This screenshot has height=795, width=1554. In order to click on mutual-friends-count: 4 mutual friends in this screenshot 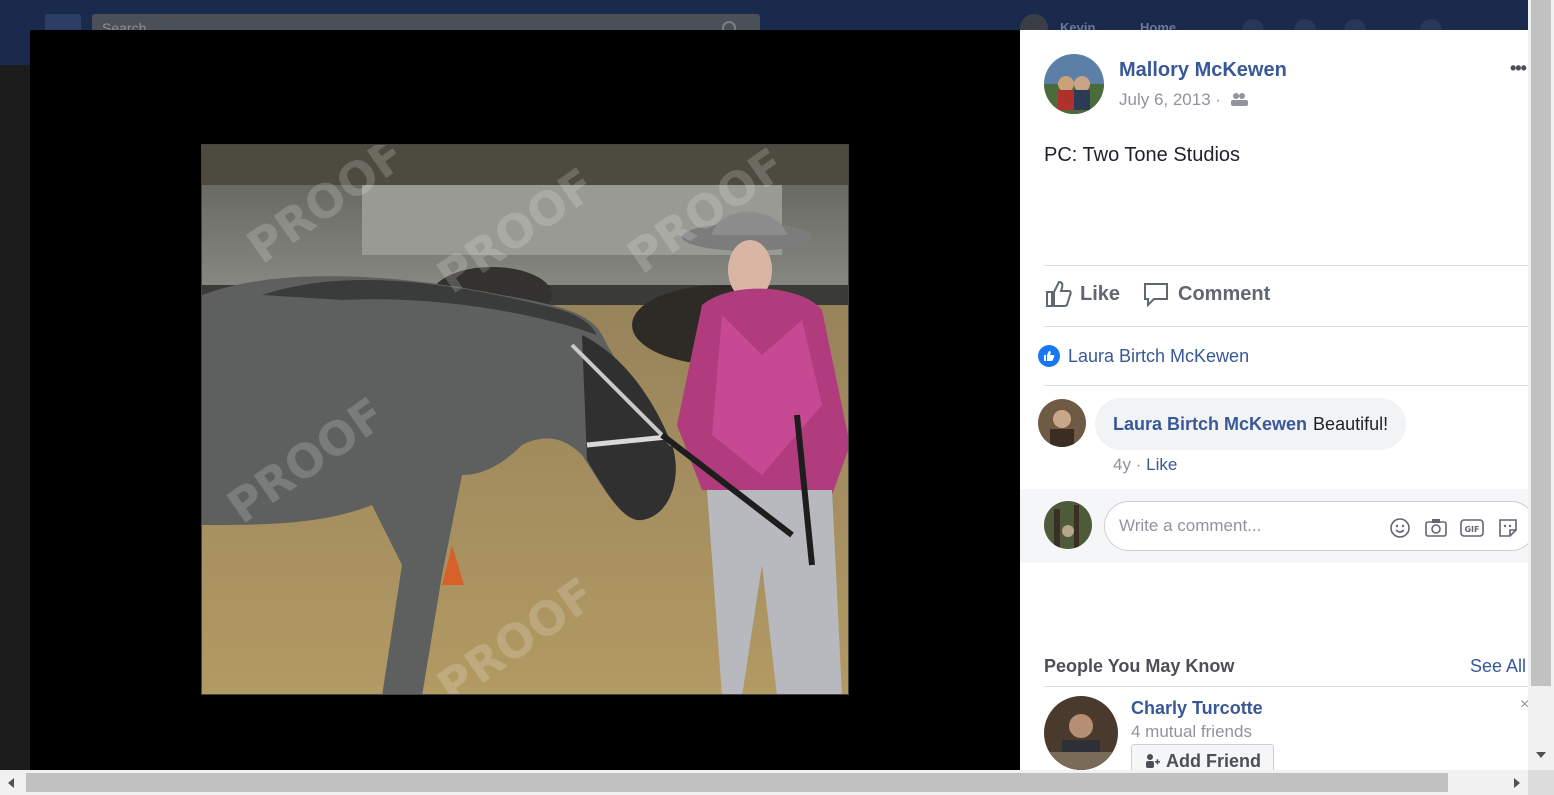, I will do `click(1191, 732)`.